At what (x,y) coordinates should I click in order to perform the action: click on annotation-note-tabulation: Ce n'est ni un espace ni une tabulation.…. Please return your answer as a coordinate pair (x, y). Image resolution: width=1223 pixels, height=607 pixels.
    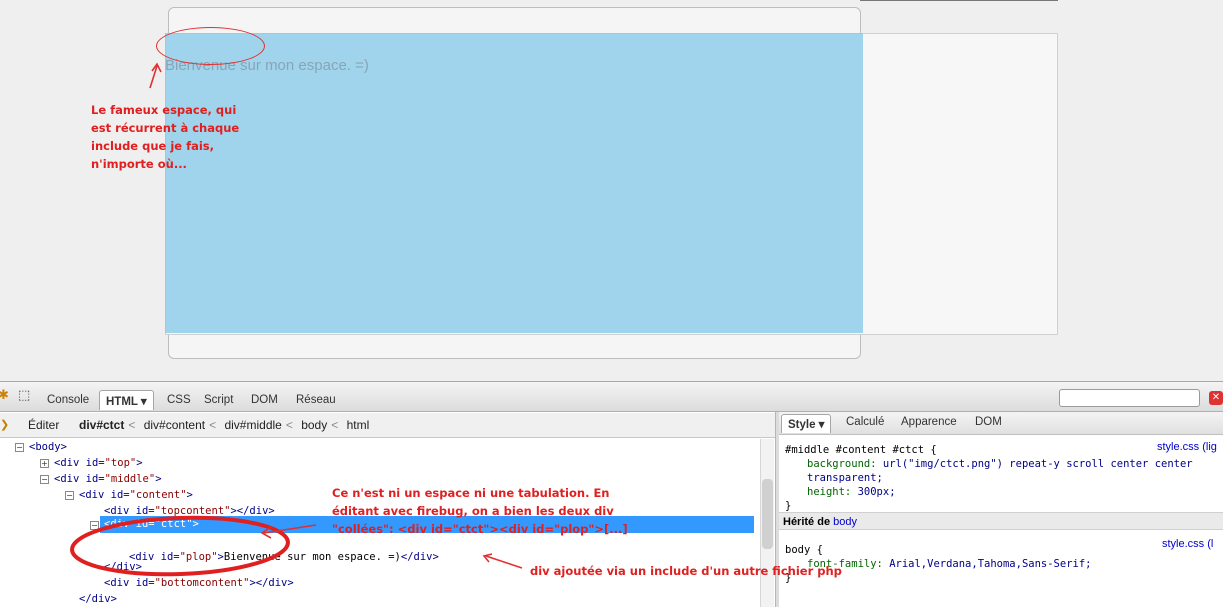
    Looking at the image, I should click on (480, 511).